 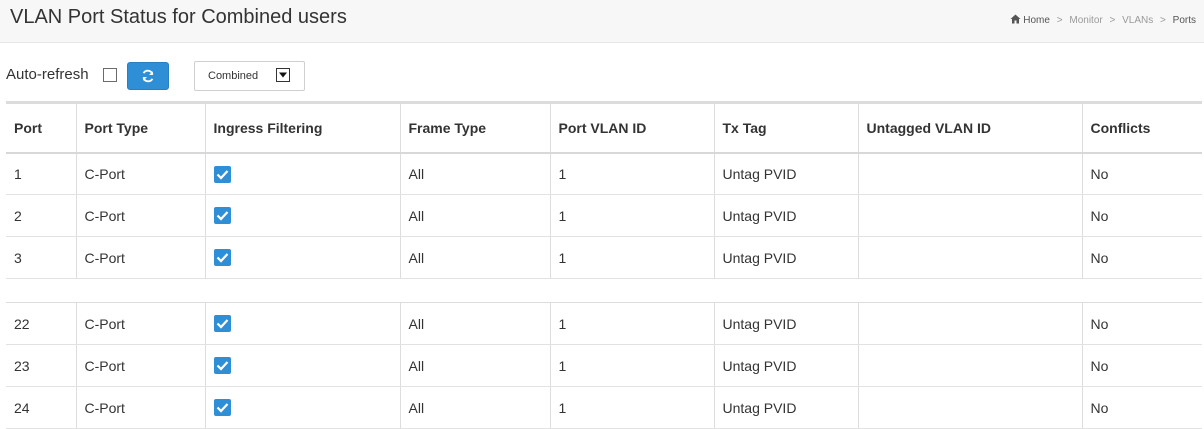 I want to click on port-cell: 2, so click(x=41, y=215).